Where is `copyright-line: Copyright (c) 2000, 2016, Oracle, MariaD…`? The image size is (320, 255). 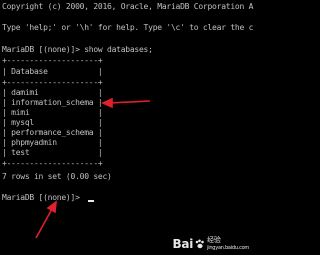
copyright-line: Copyright (c) 2000, 2016, Oracle, MariaD… is located at coordinates (128, 6).